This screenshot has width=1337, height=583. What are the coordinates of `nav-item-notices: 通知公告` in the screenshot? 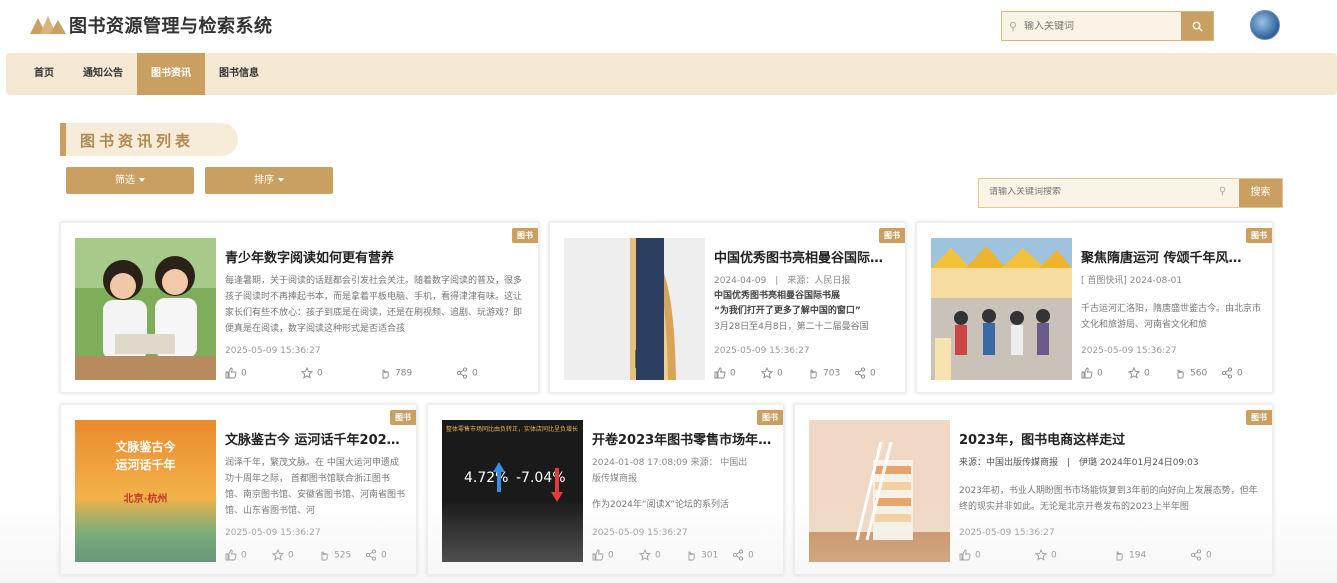 It's located at (103, 74).